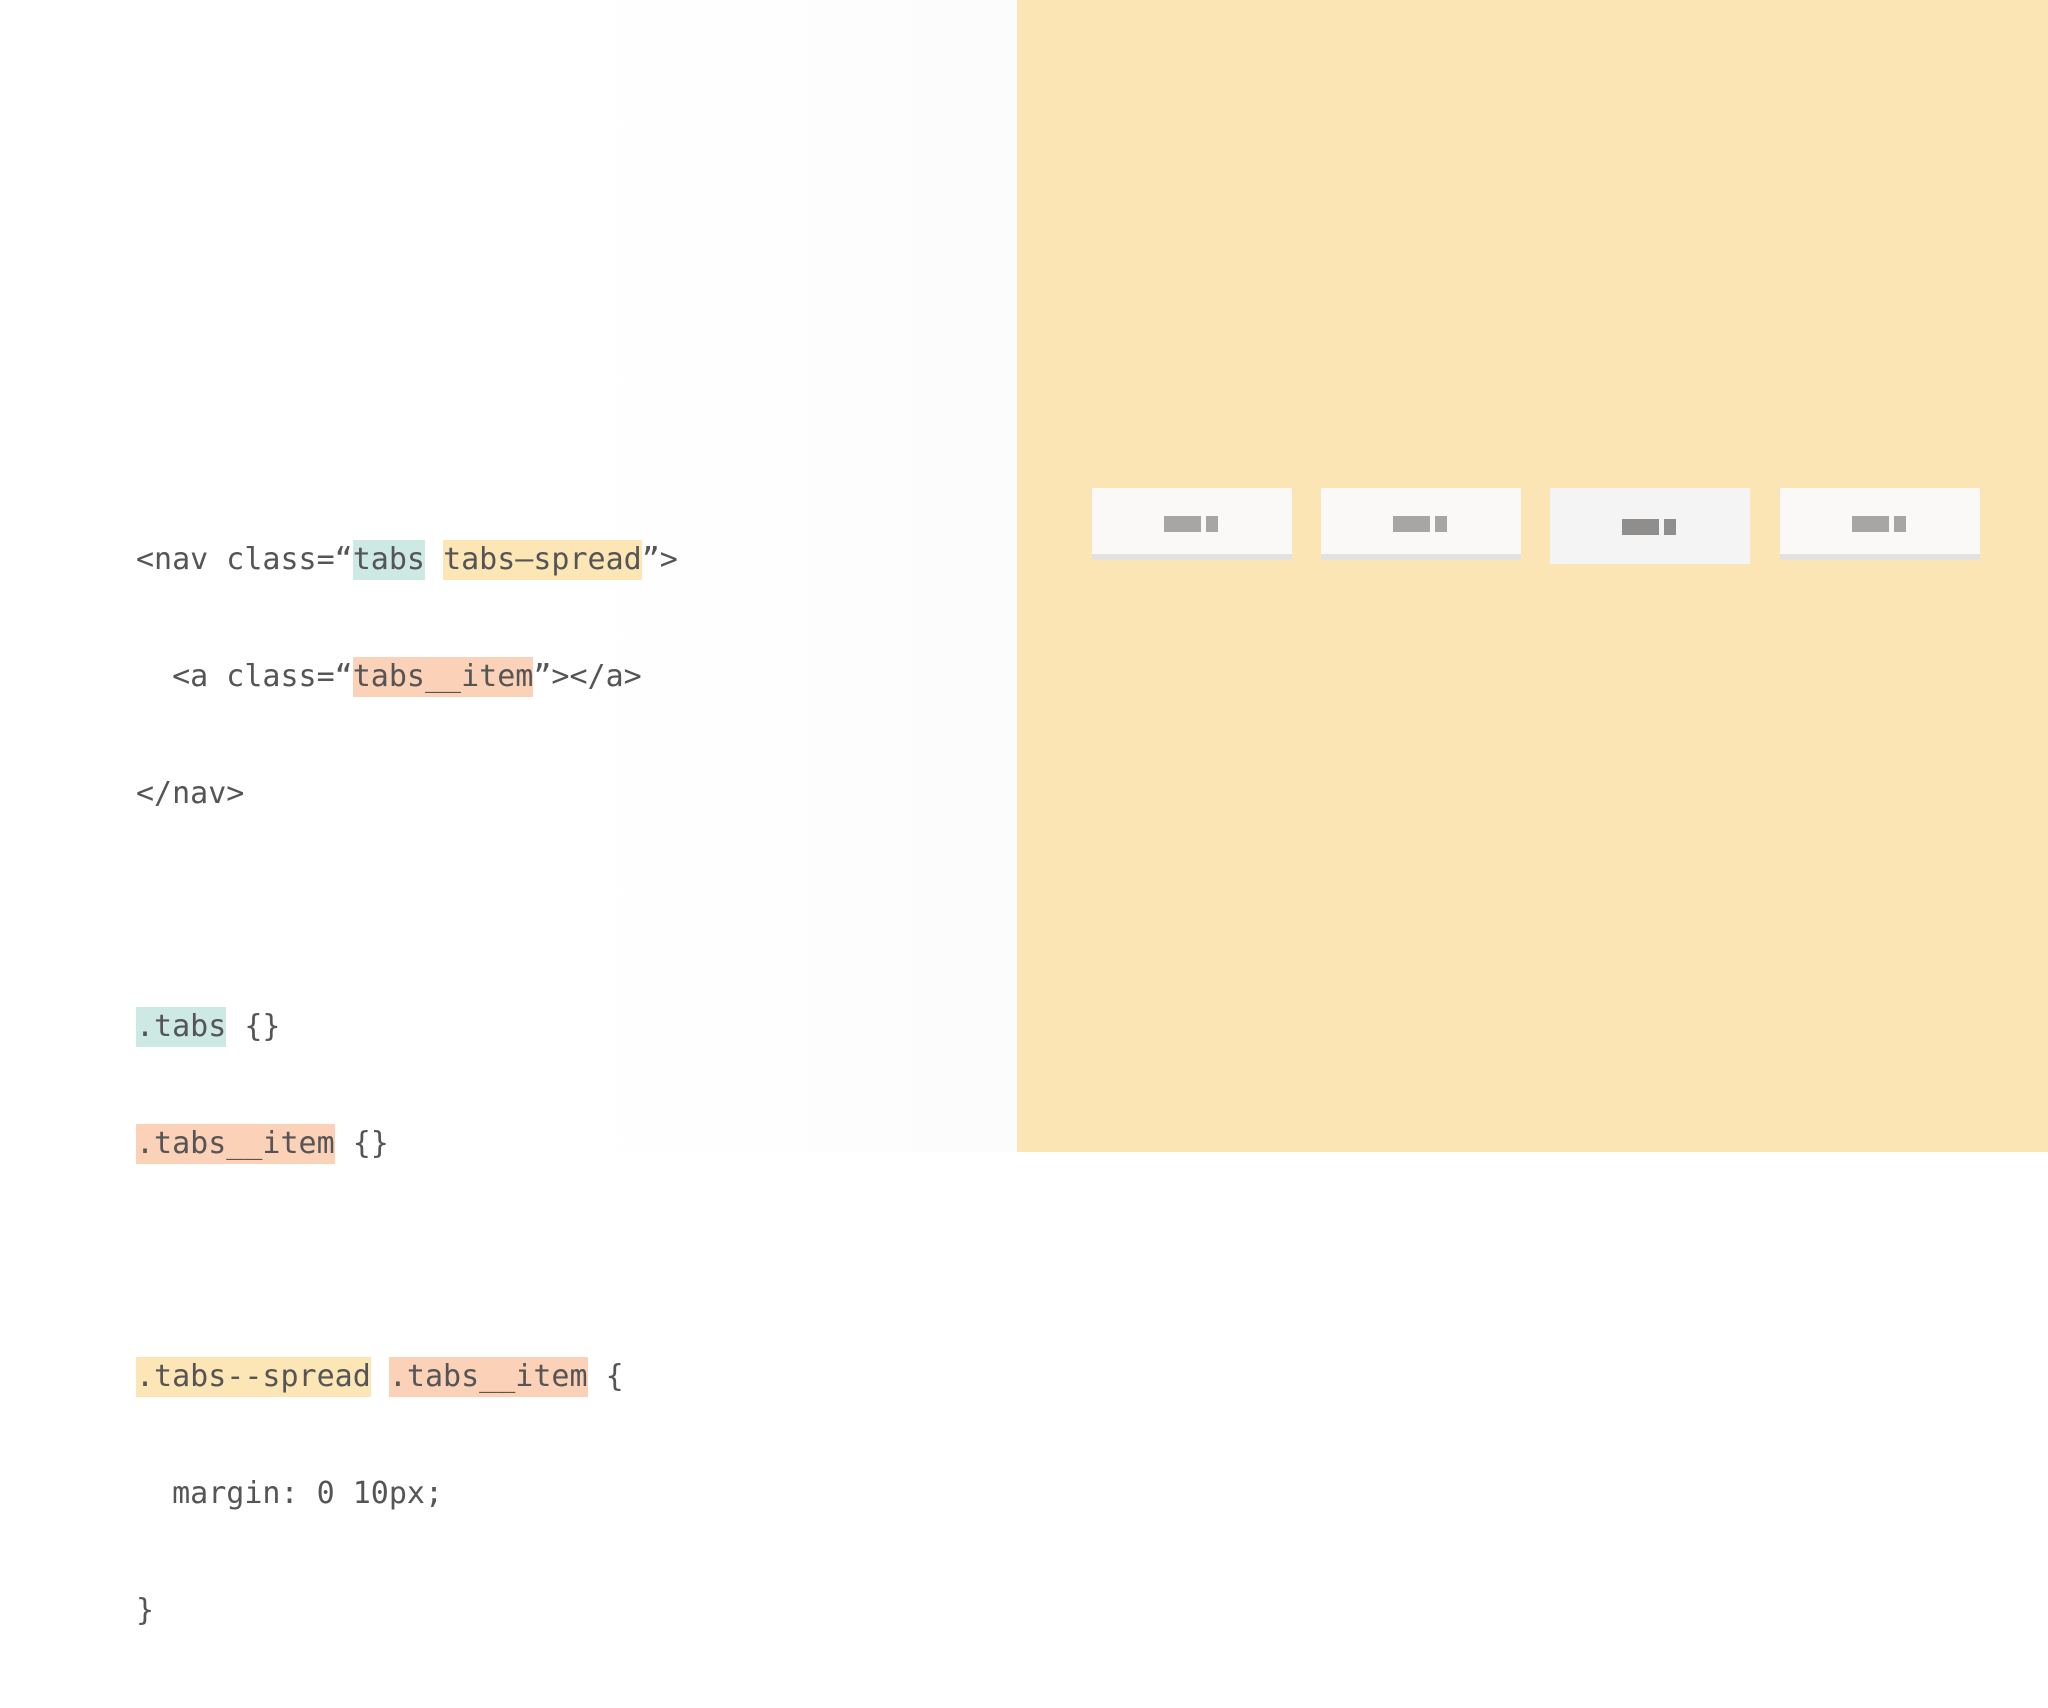 The height and width of the screenshot is (1708, 2048). Describe the element at coordinates (407, 1144) in the screenshot. I see `css-rule-item: .tabs__item {}` at that location.